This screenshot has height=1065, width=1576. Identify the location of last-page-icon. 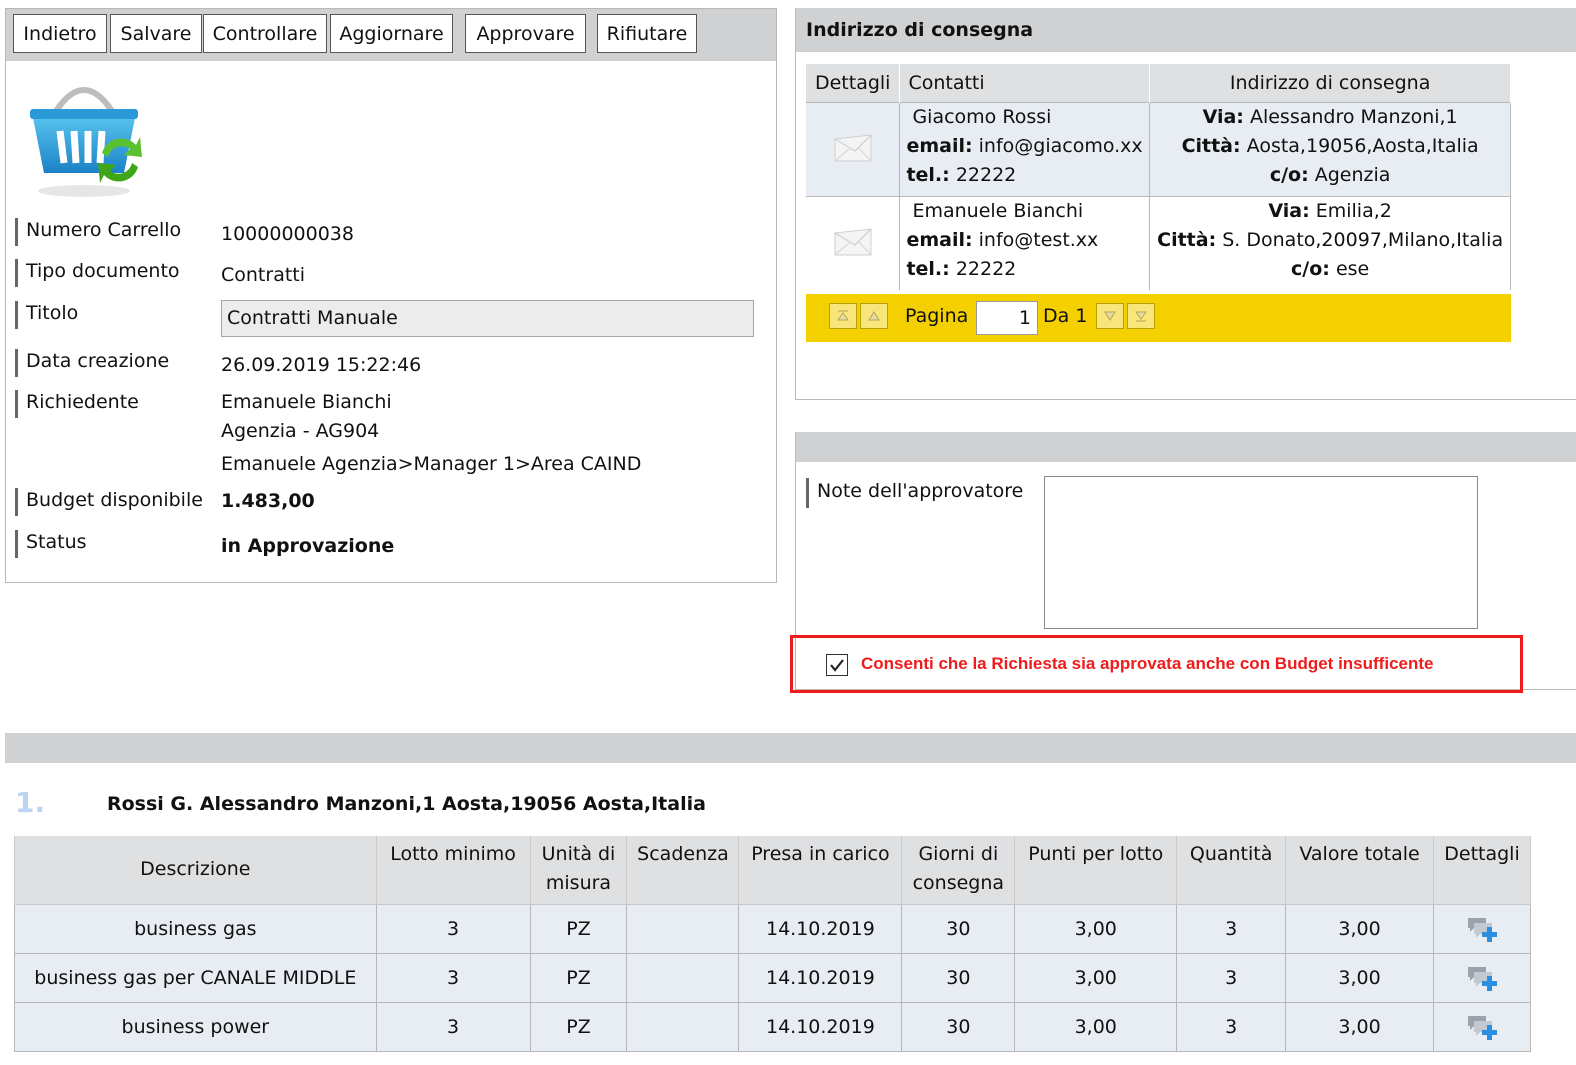
(1141, 316).